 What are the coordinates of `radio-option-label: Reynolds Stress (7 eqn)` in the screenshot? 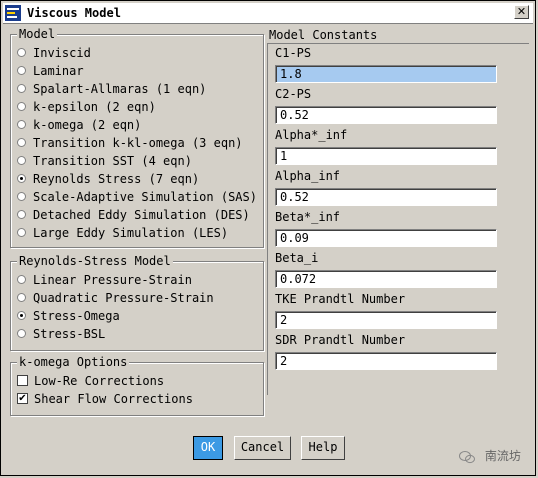 It's located at (116, 179).